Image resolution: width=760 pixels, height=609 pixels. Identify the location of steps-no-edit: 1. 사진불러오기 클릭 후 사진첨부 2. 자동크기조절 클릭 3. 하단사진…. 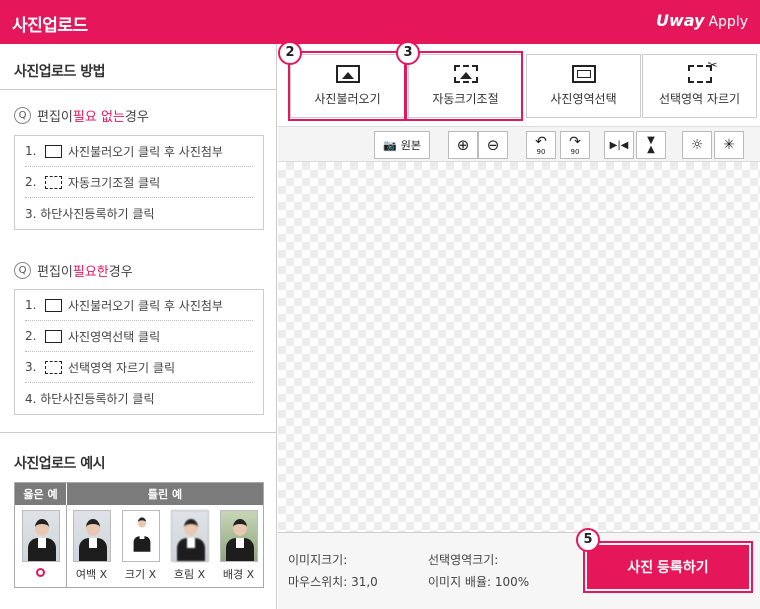
(139, 182).